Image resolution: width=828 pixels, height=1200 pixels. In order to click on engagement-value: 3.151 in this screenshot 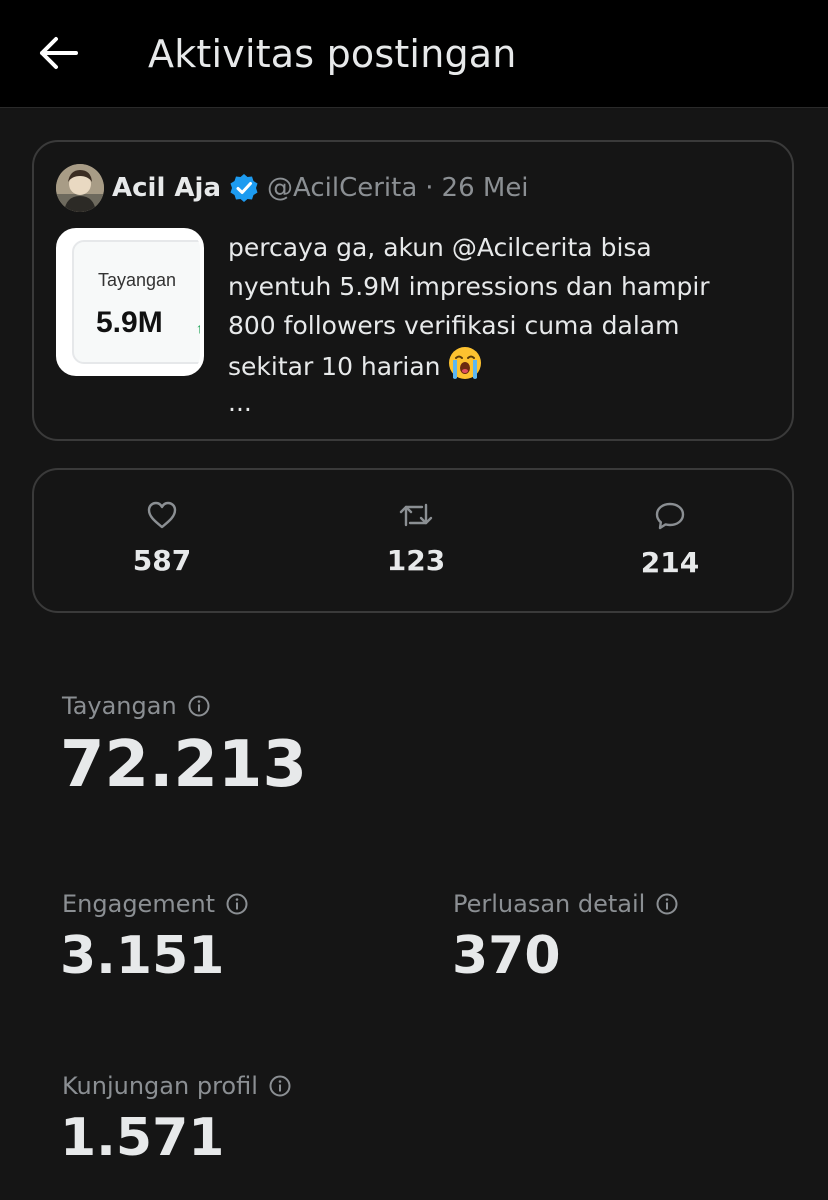, I will do `click(142, 956)`.